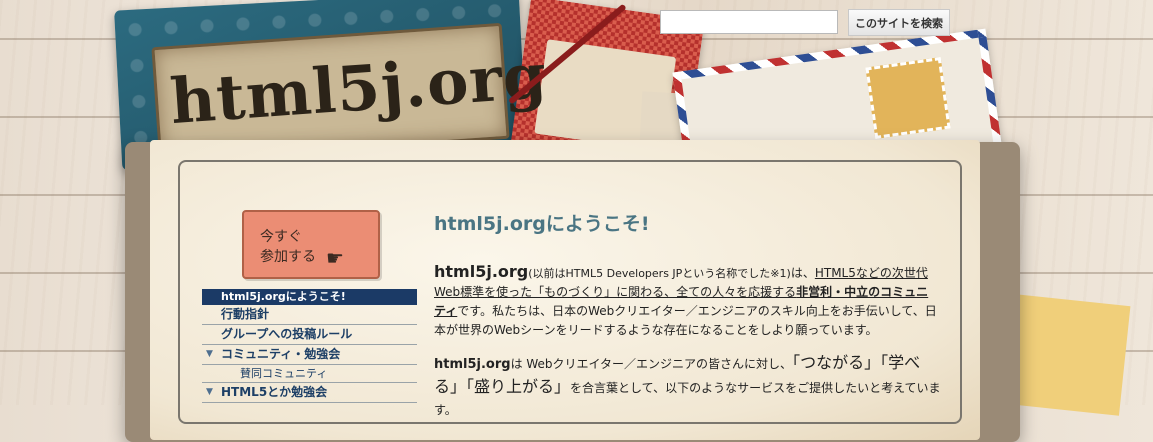 The width and height of the screenshot is (1153, 442). What do you see at coordinates (899, 22) in the screenshot?
I see `search-button: このサイトを検索` at bounding box center [899, 22].